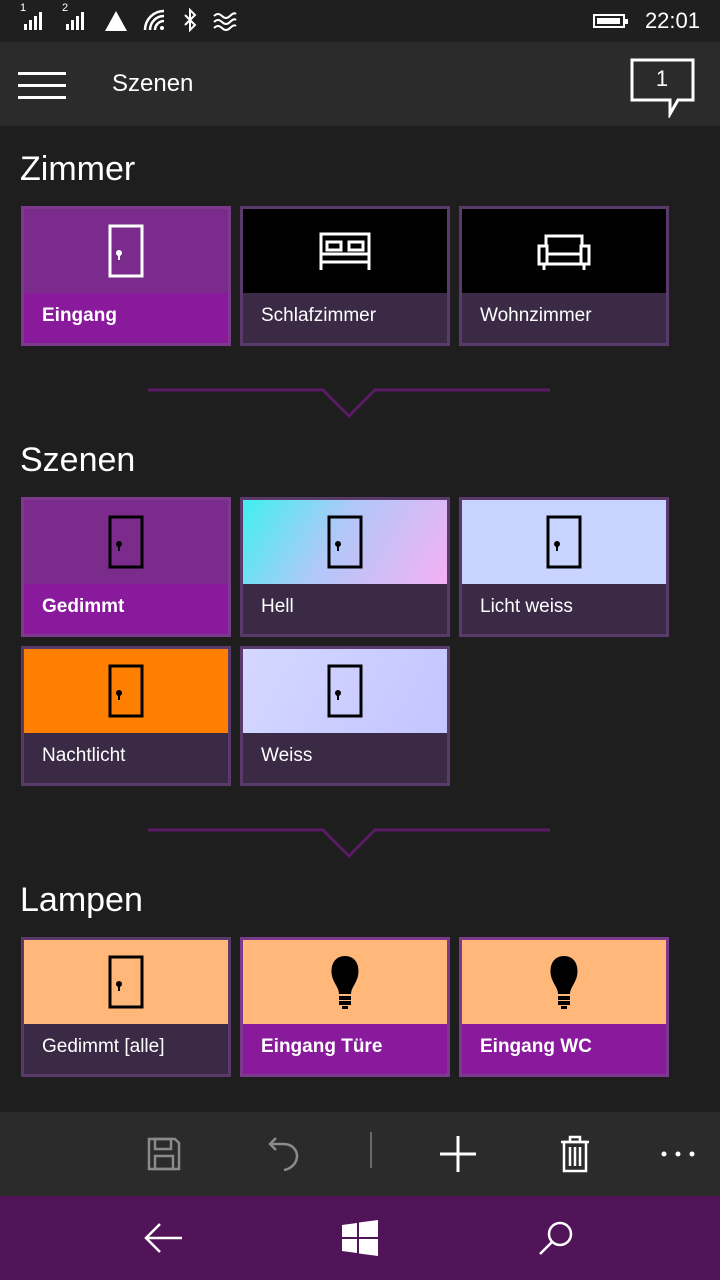 This screenshot has height=1280, width=720. I want to click on tile-scene-hell: Hell, so click(345, 567).